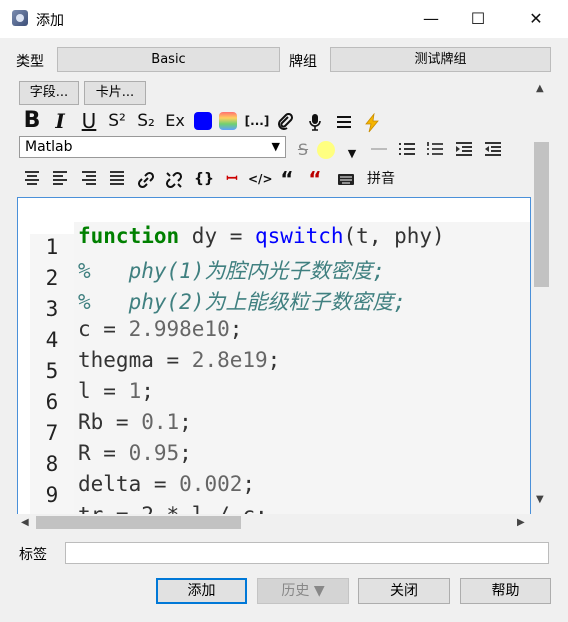 The width and height of the screenshot is (568, 622). What do you see at coordinates (232, 271) in the screenshot?
I see `code-line: % phy(1)为腔内光子数密度;` at bounding box center [232, 271].